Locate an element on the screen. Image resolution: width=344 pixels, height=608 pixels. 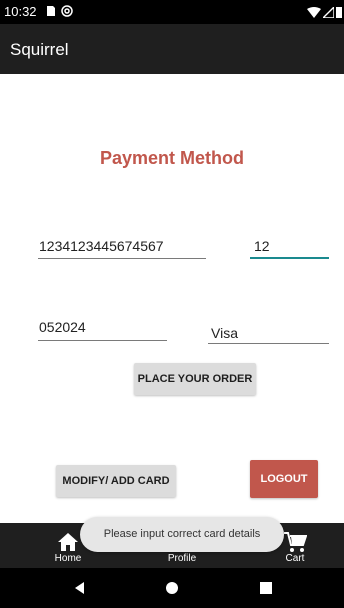
status-icons-right is located at coordinates (324, 12).